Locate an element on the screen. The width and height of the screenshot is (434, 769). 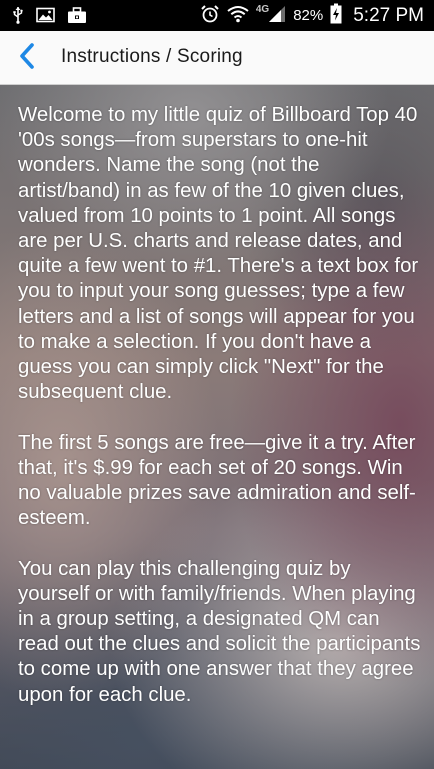
usb-icon is located at coordinates (18, 17).